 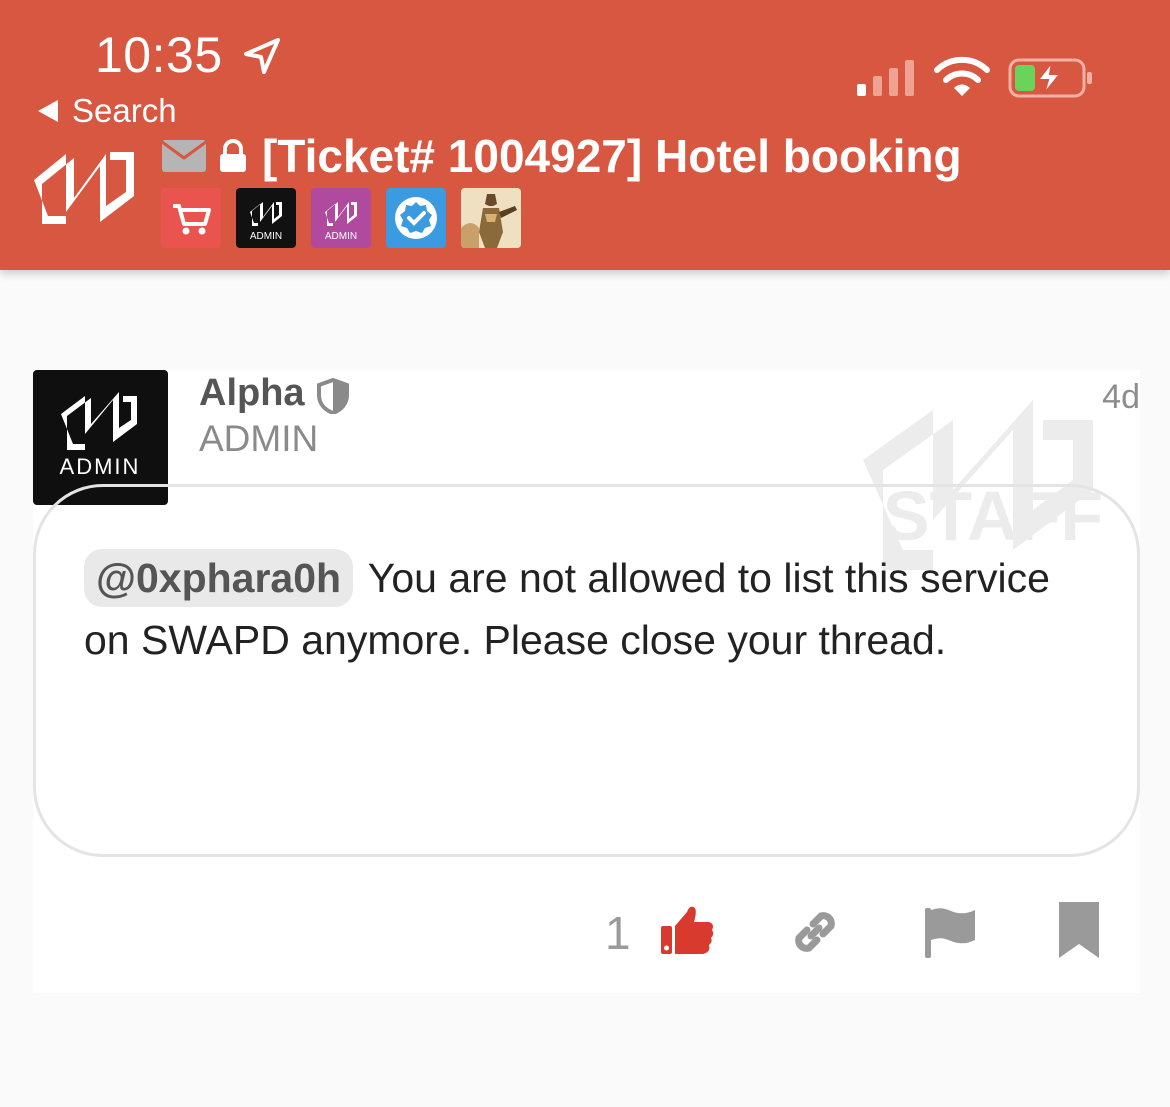 I want to click on pharaoh-badge, so click(x=491, y=218).